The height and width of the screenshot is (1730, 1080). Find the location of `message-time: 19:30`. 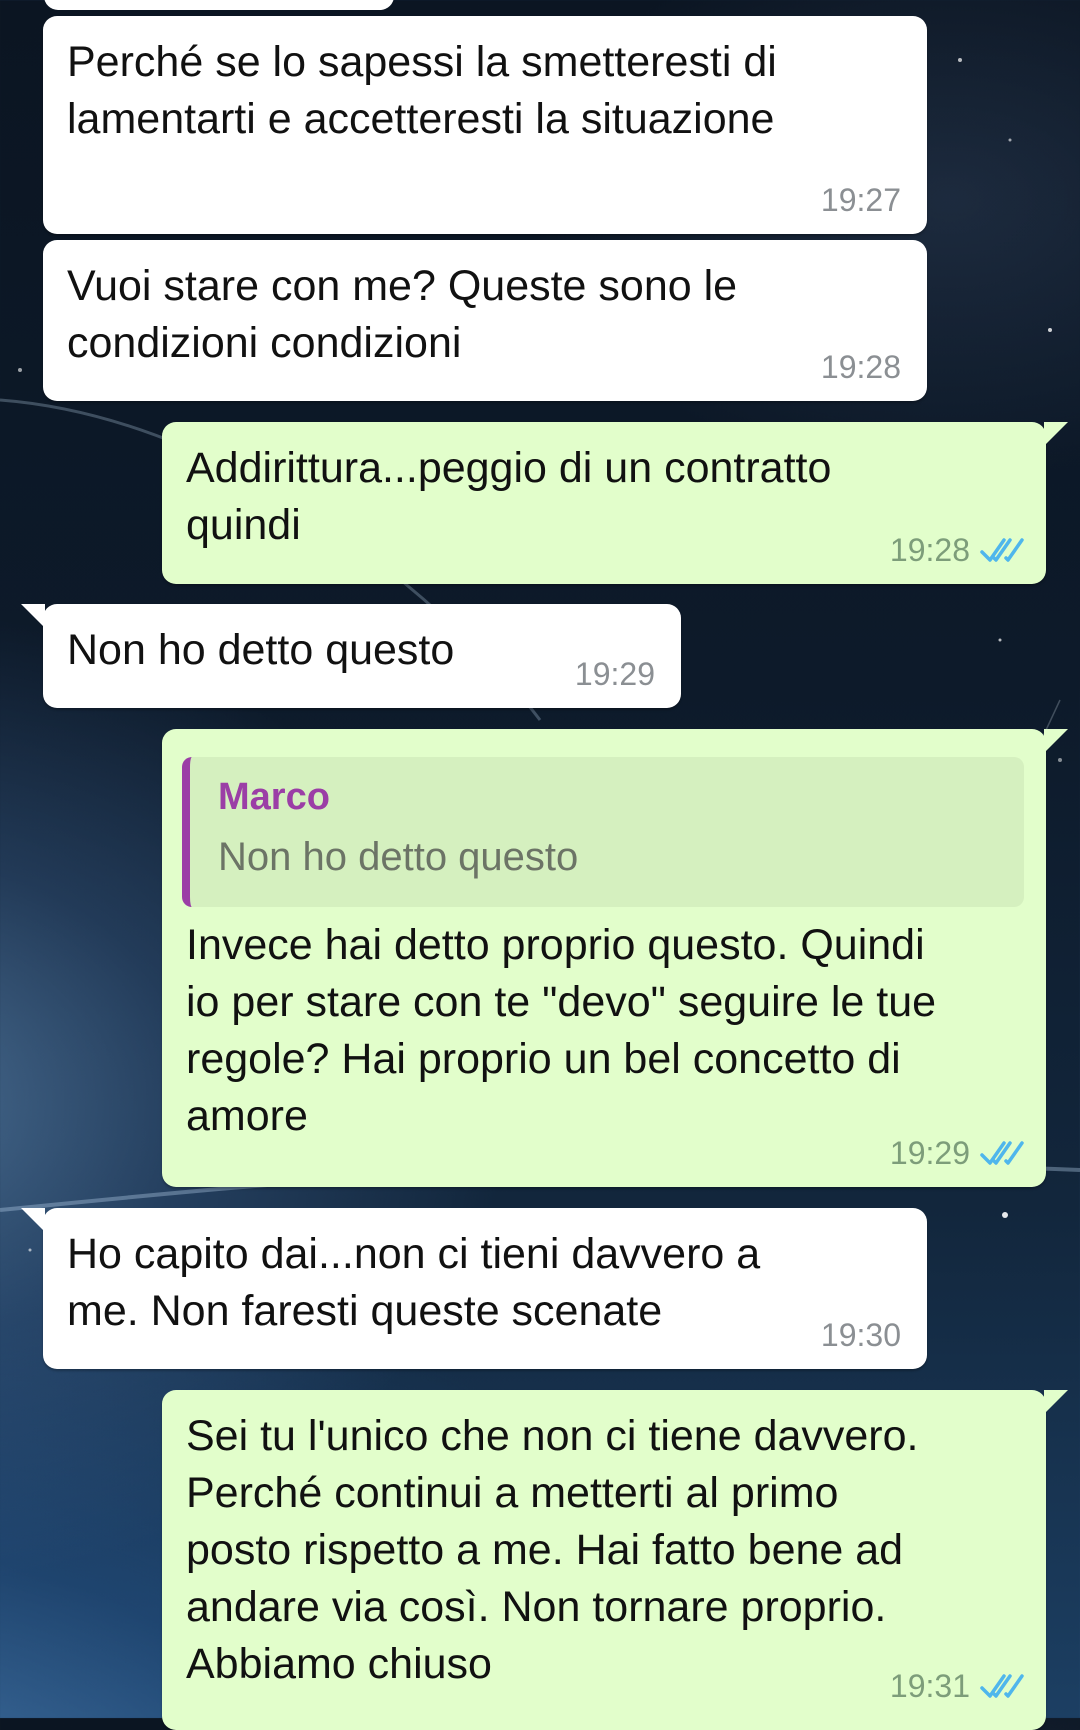

message-time: 19:30 is located at coordinates (860, 1335).